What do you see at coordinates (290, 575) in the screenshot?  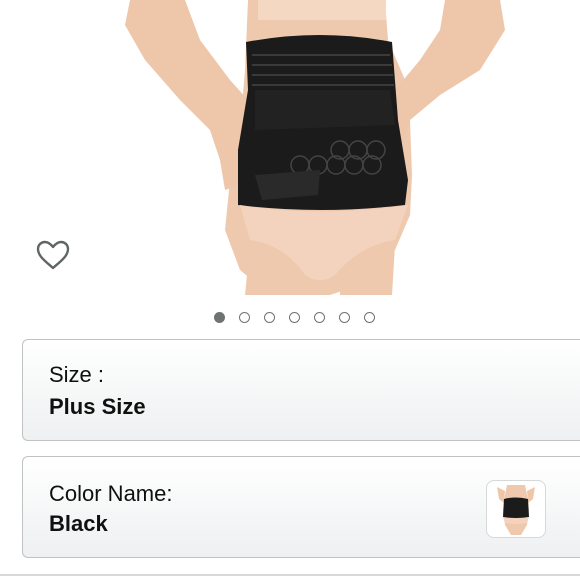 I see `divider` at bounding box center [290, 575].